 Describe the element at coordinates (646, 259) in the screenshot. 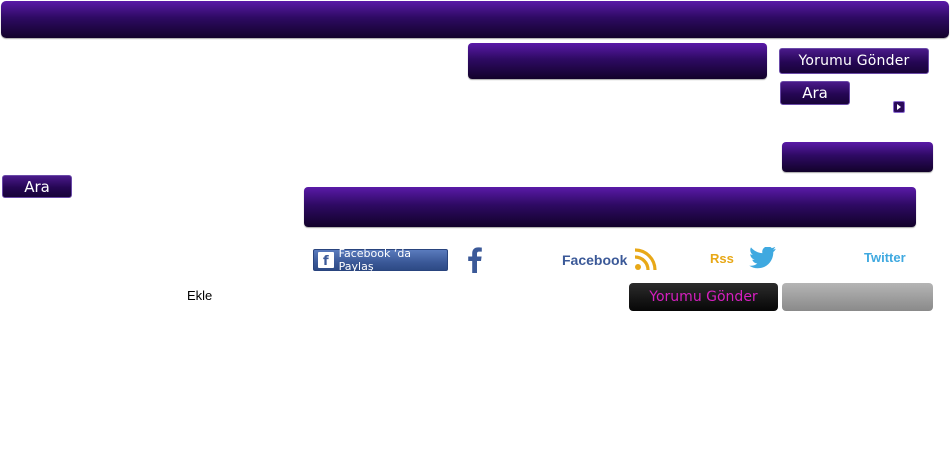

I see `rss-icon` at that location.